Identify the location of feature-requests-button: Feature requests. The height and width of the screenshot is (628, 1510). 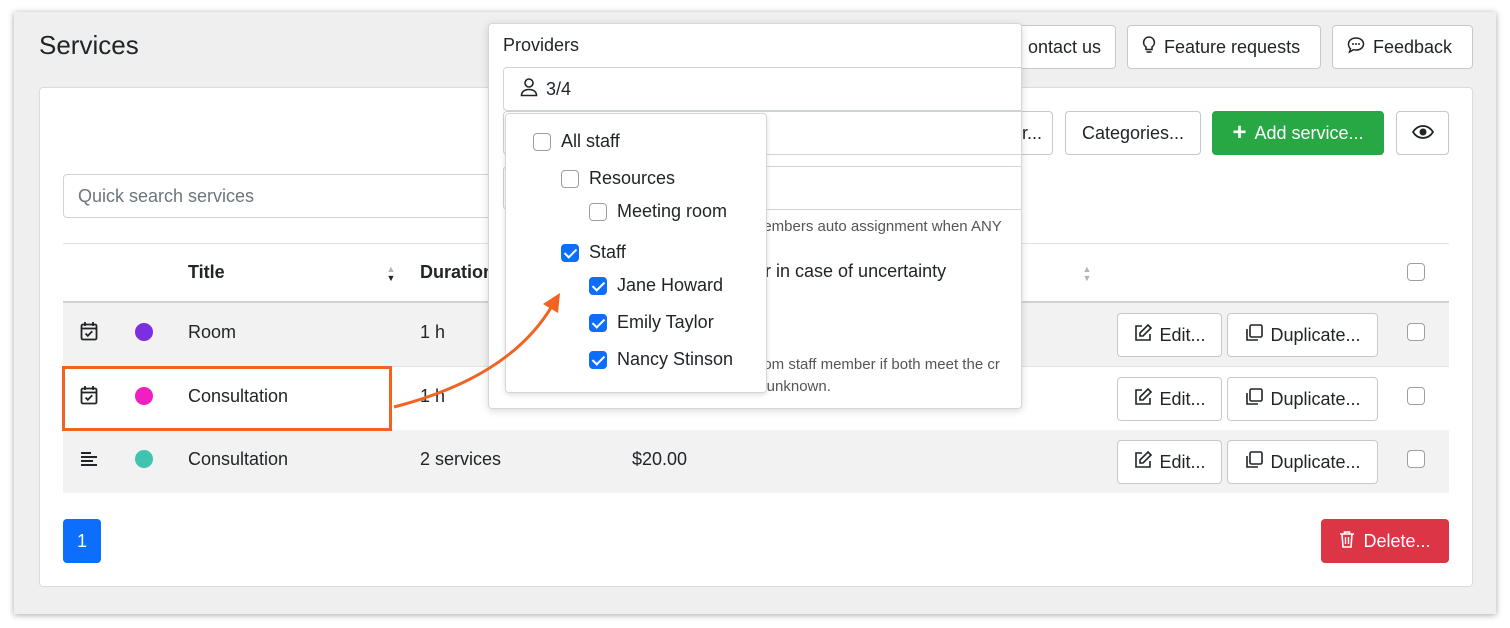
(1224, 47).